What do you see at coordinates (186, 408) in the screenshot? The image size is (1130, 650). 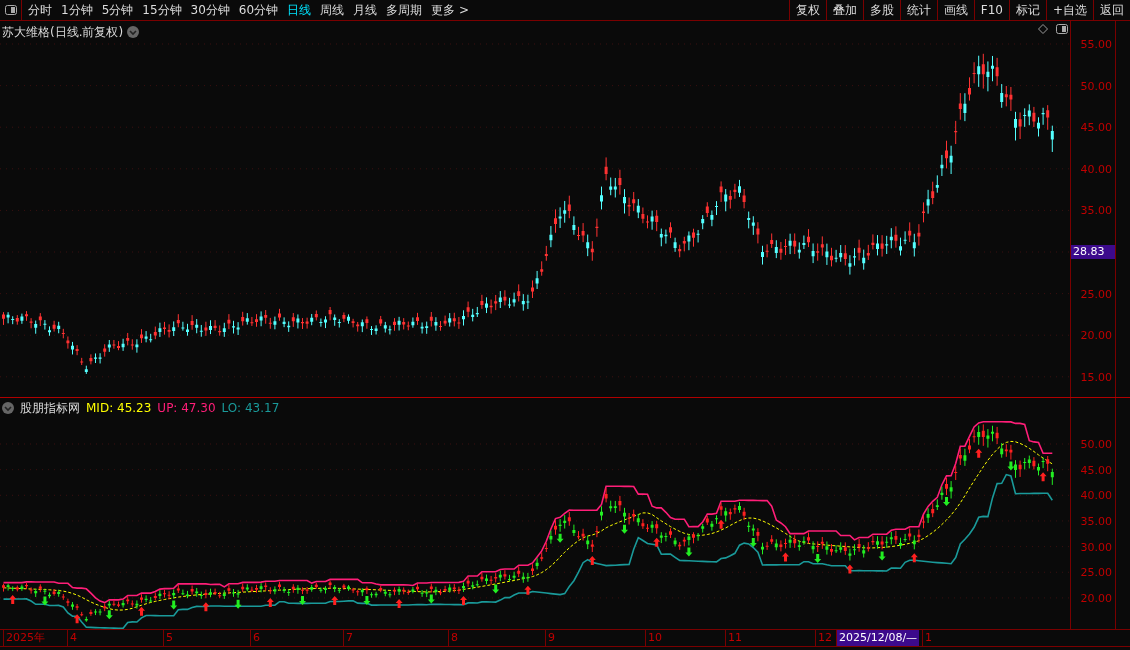 I see `legend-value: UP: 47.30` at bounding box center [186, 408].